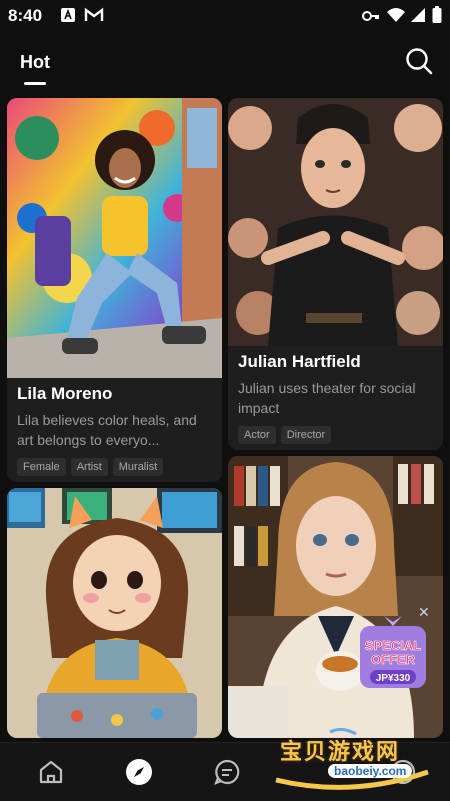 Image resolution: width=450 pixels, height=801 pixels. What do you see at coordinates (370, 771) in the screenshot?
I see `watermark-url: baobeiy.com` at bounding box center [370, 771].